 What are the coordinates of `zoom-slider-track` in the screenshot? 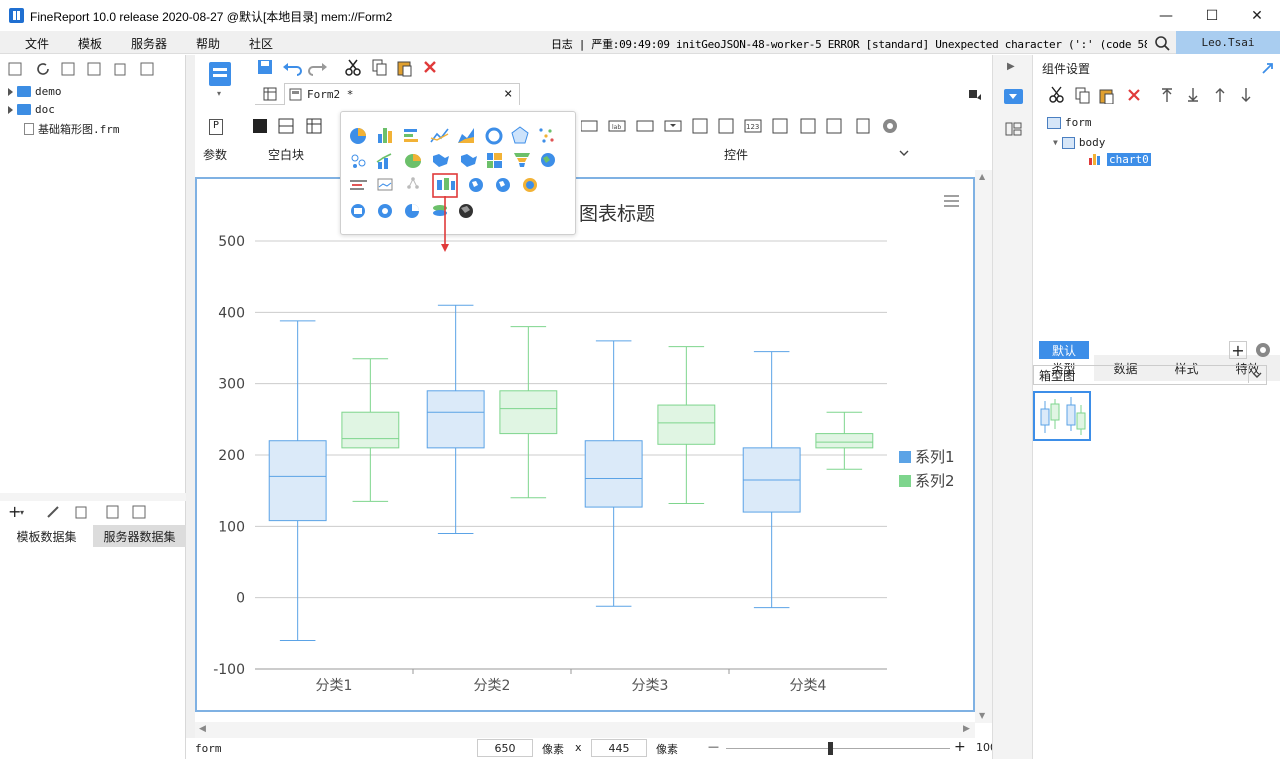 It's located at (838, 748).